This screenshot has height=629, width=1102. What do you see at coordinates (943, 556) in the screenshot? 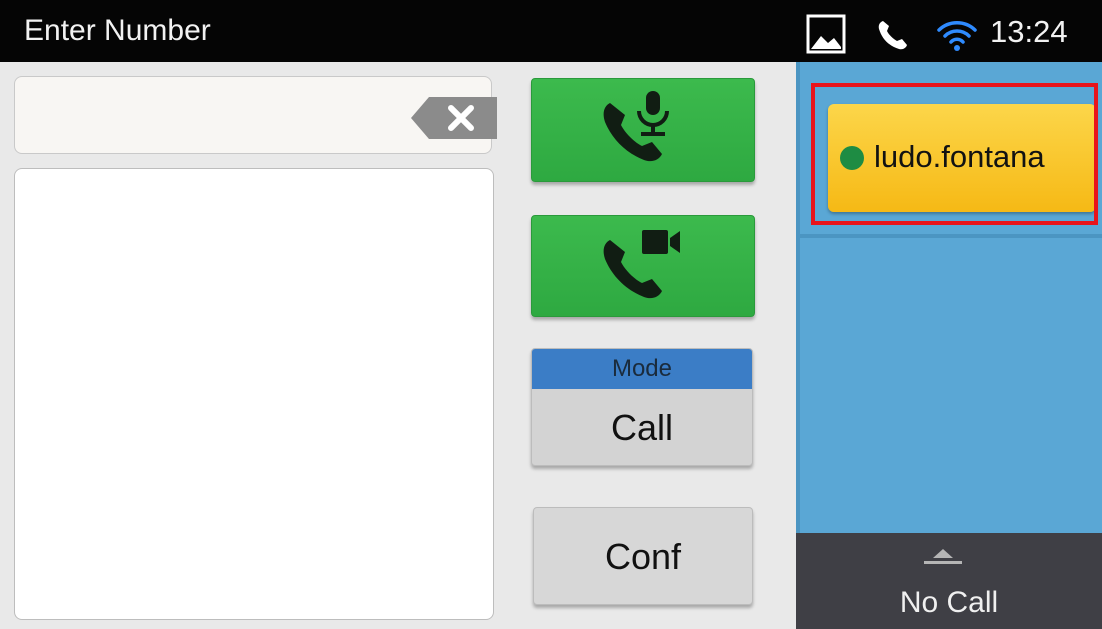
I see `expand-up-icon` at bounding box center [943, 556].